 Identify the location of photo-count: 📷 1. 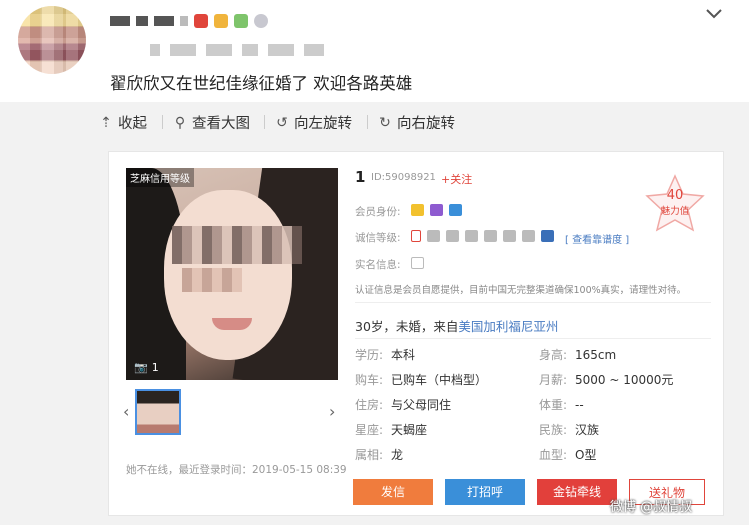
(146, 367).